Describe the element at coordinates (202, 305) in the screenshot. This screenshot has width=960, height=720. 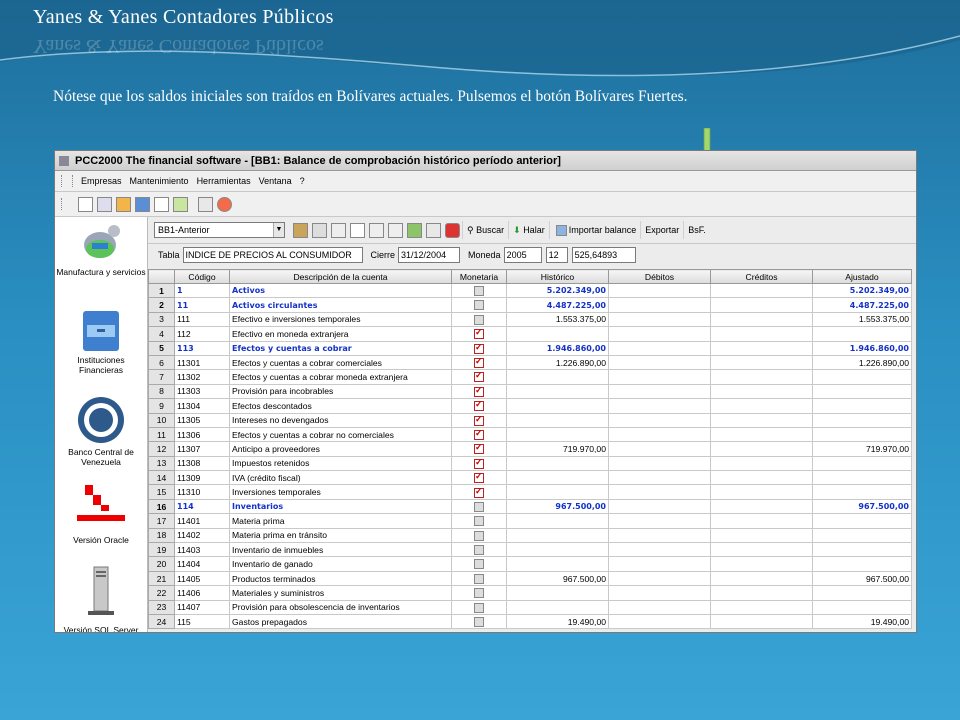
I see `code-cell: 11` at that location.